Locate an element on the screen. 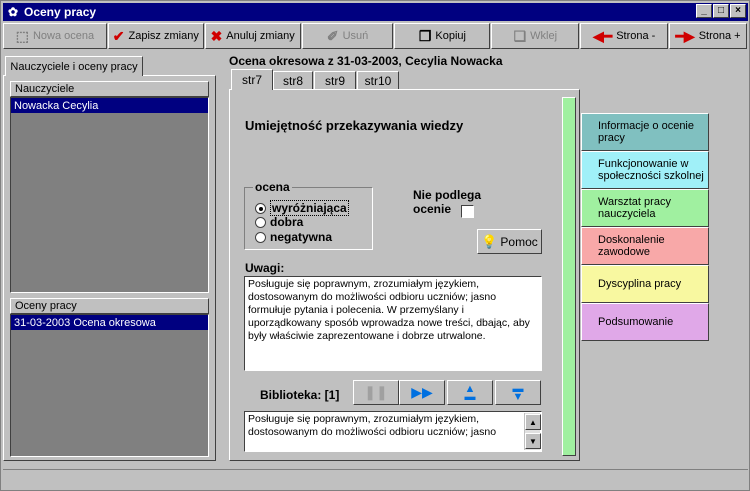 The height and width of the screenshot is (491, 750). copy-label: Kopiuj is located at coordinates (450, 36).